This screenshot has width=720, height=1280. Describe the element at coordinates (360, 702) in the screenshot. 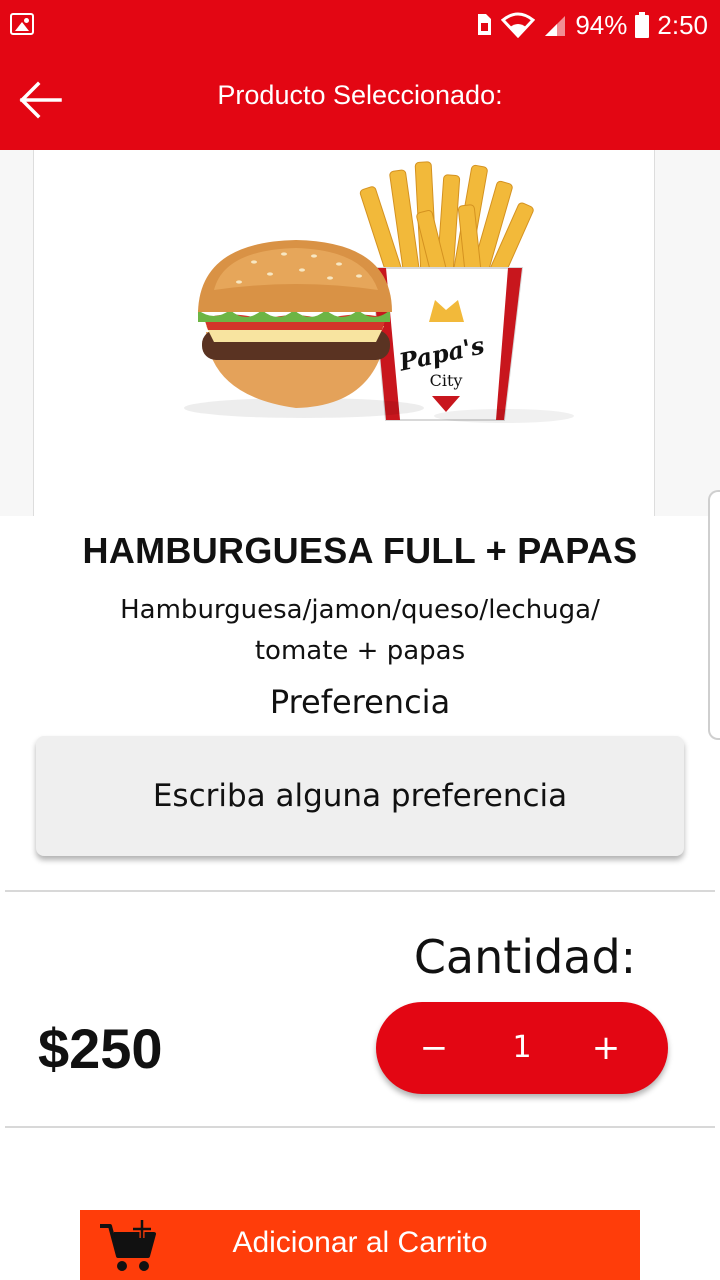

I see `preference-label: Preferencia` at that location.